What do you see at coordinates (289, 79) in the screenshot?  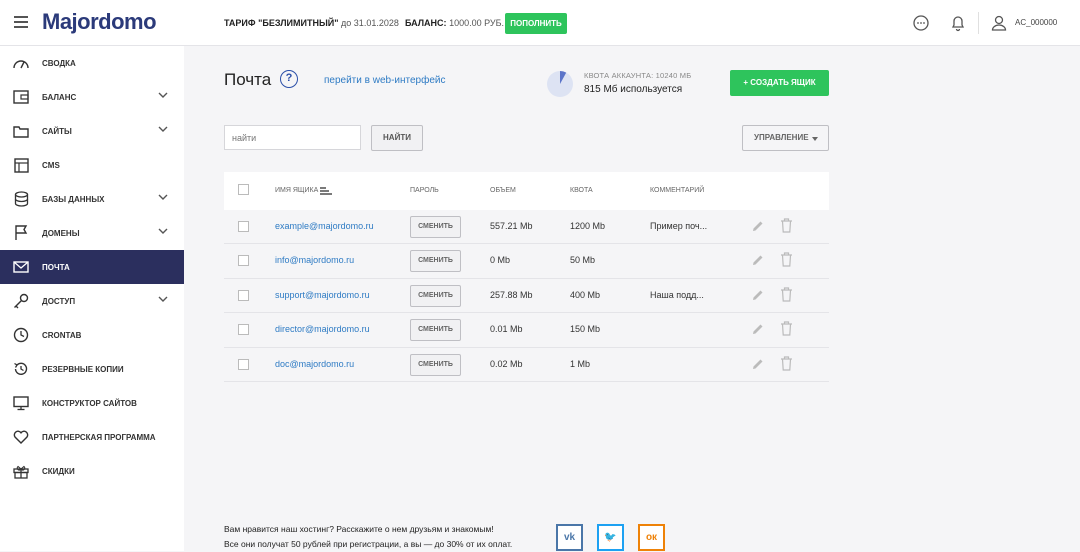 I see `help-icon: ?` at bounding box center [289, 79].